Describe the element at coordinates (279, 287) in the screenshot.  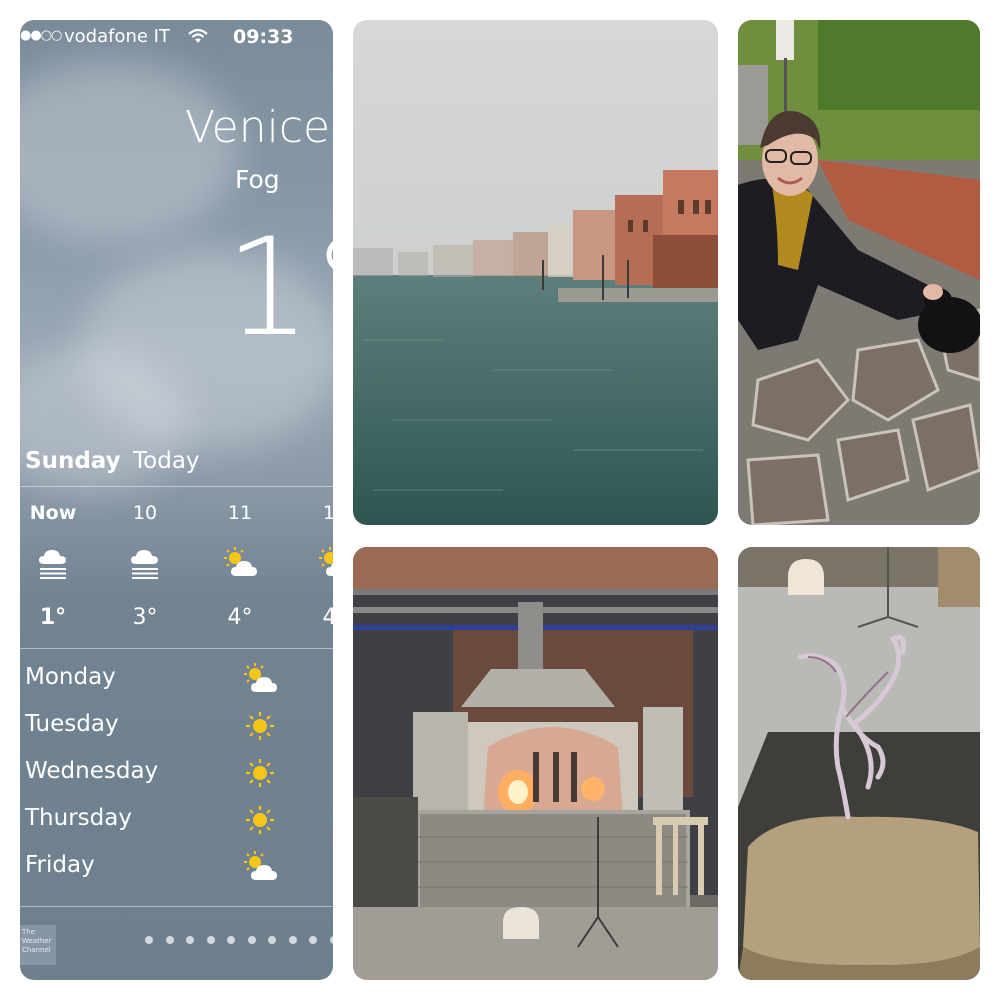
I see `current-temperature: 1°` at that location.